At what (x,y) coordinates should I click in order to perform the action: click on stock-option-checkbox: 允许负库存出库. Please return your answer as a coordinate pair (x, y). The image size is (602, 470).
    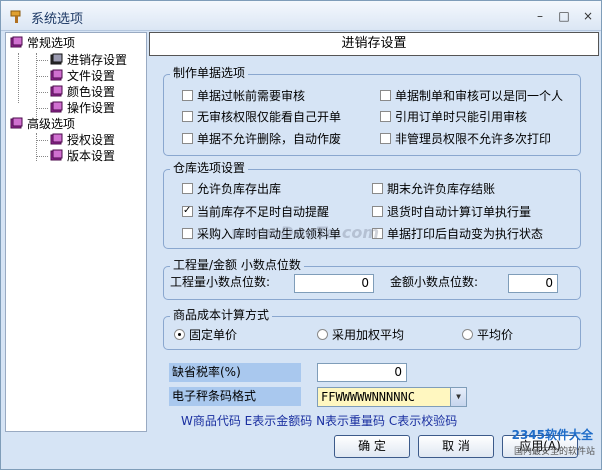
    Looking at the image, I should click on (231, 189).